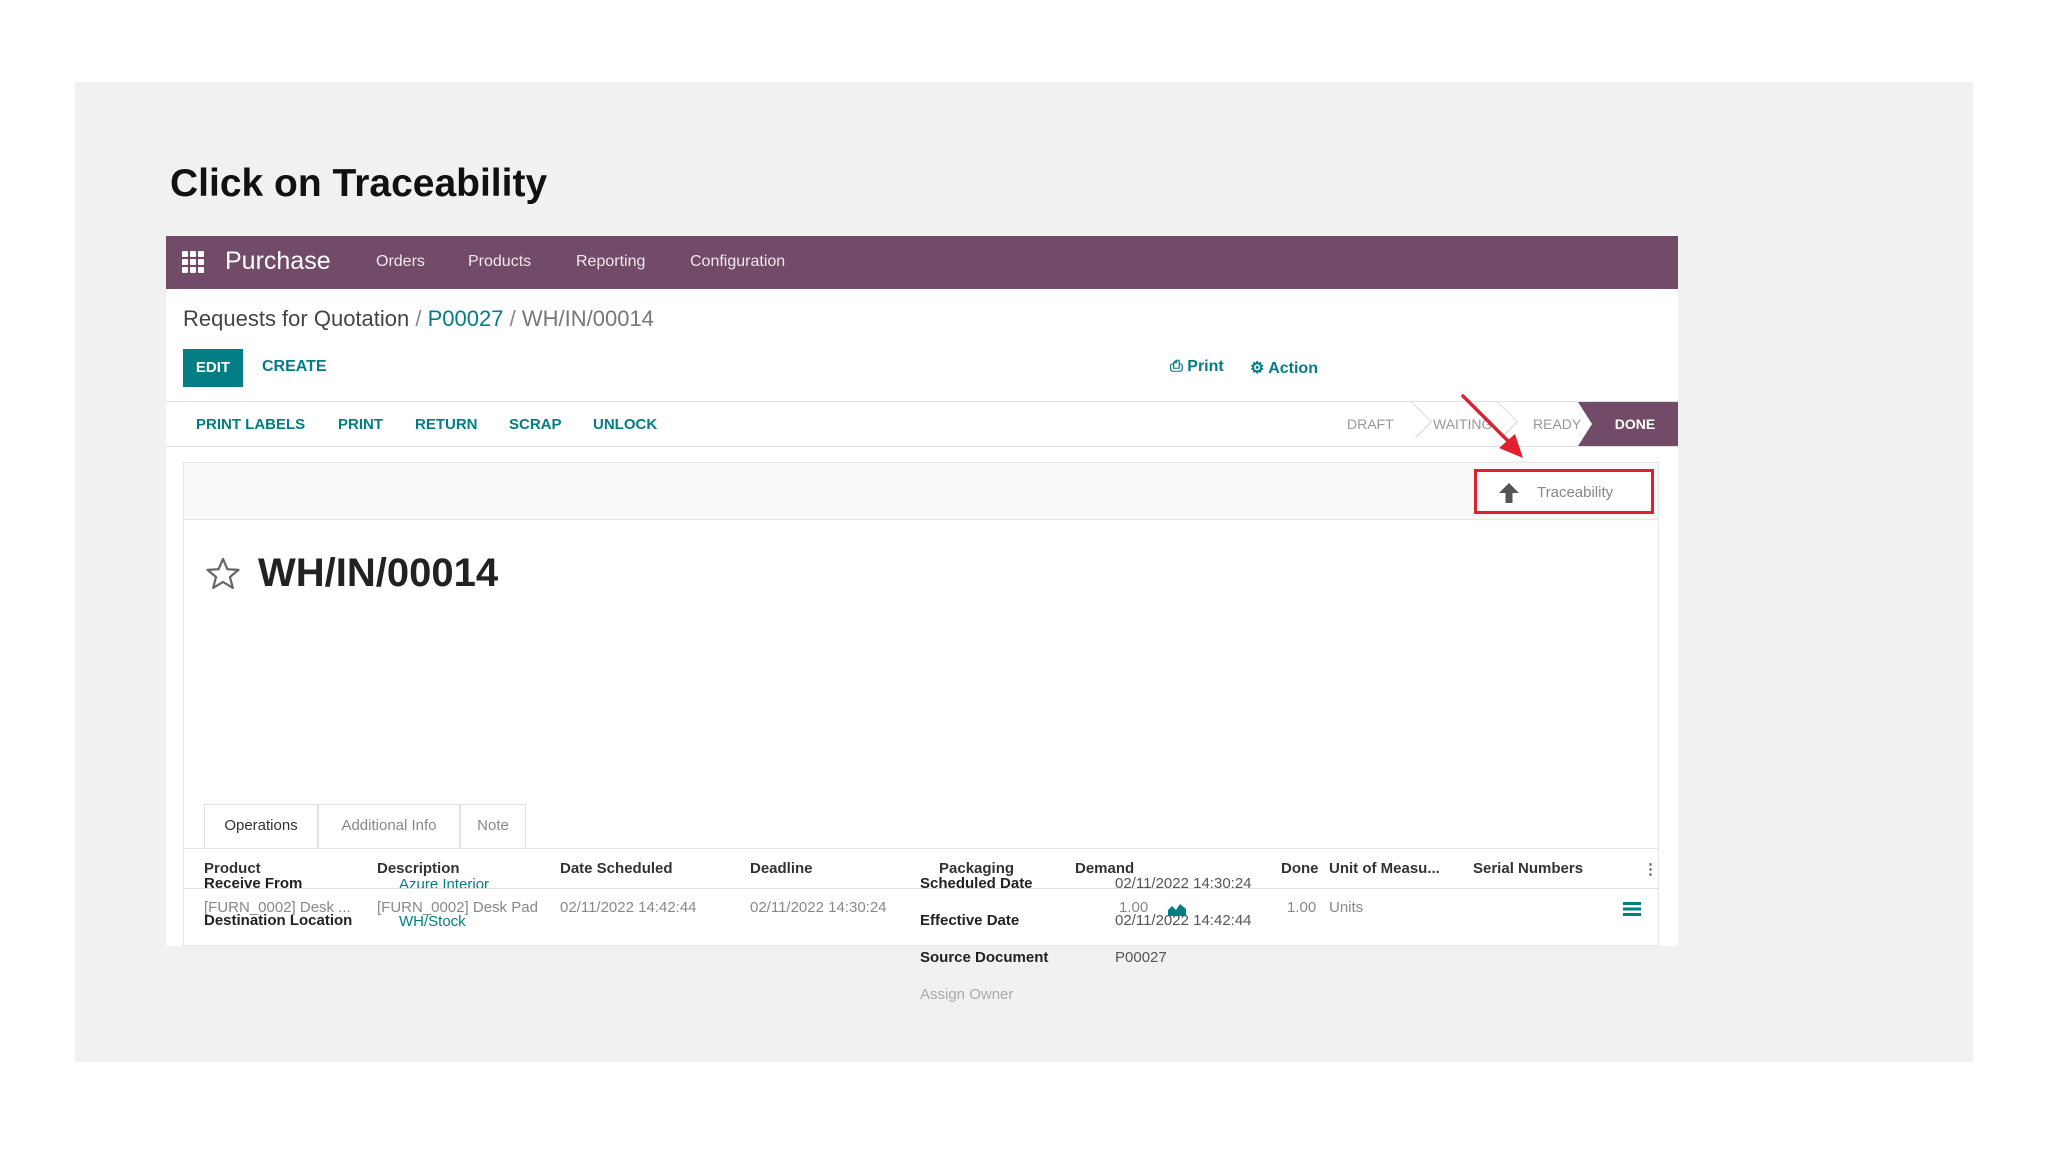 The height and width of the screenshot is (1152, 2048). What do you see at coordinates (1300, 868) in the screenshot?
I see `column-done: Done` at bounding box center [1300, 868].